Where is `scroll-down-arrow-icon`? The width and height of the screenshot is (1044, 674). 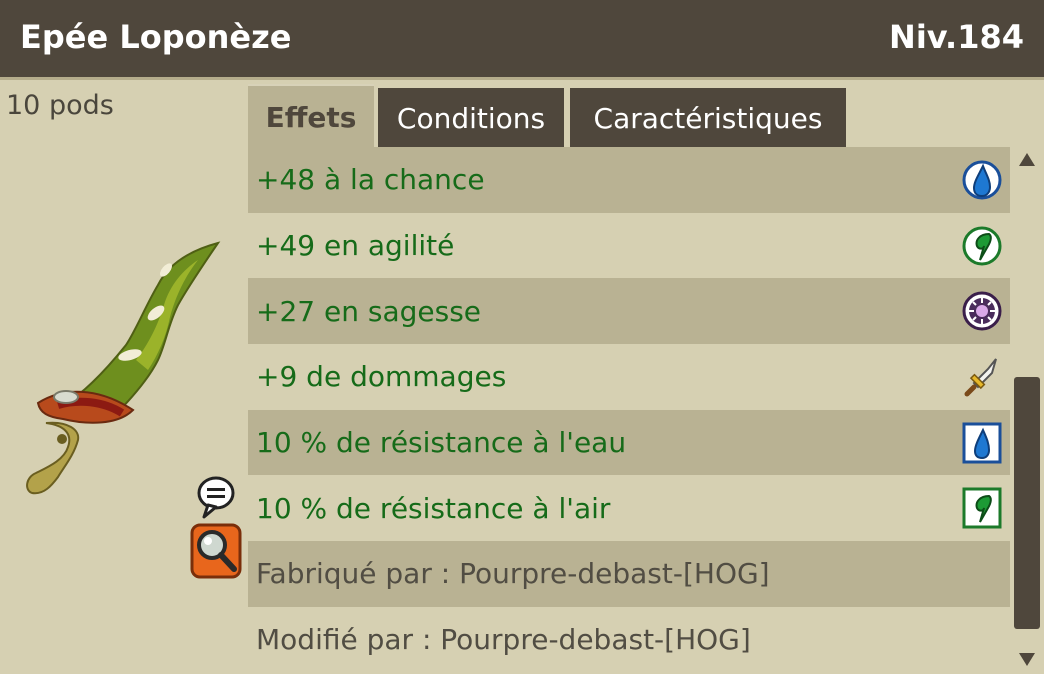
scroll-down-arrow-icon is located at coordinates (1027, 659).